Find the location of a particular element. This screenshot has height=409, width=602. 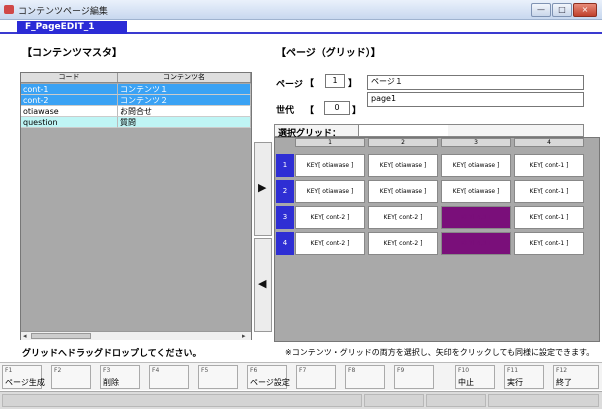

page-name-field: ページ１ is located at coordinates (475, 82).